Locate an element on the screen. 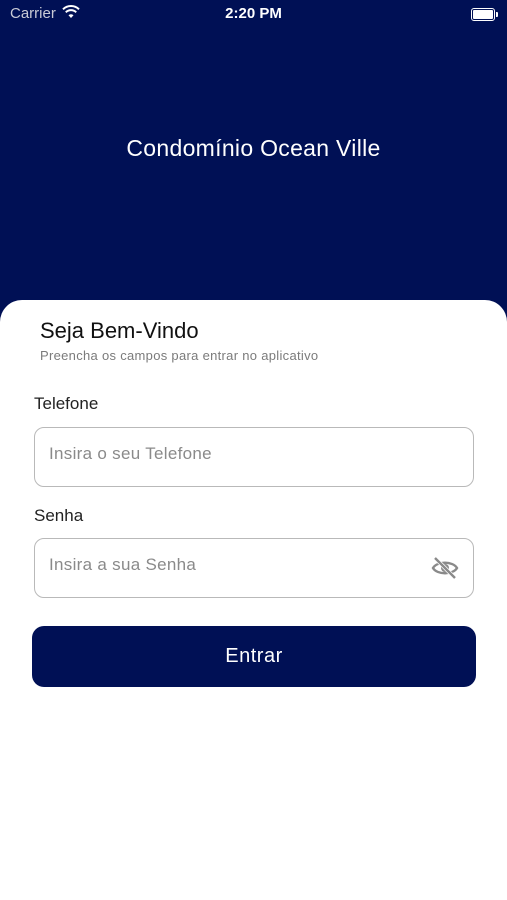  battery-icon is located at coordinates (484, 14).